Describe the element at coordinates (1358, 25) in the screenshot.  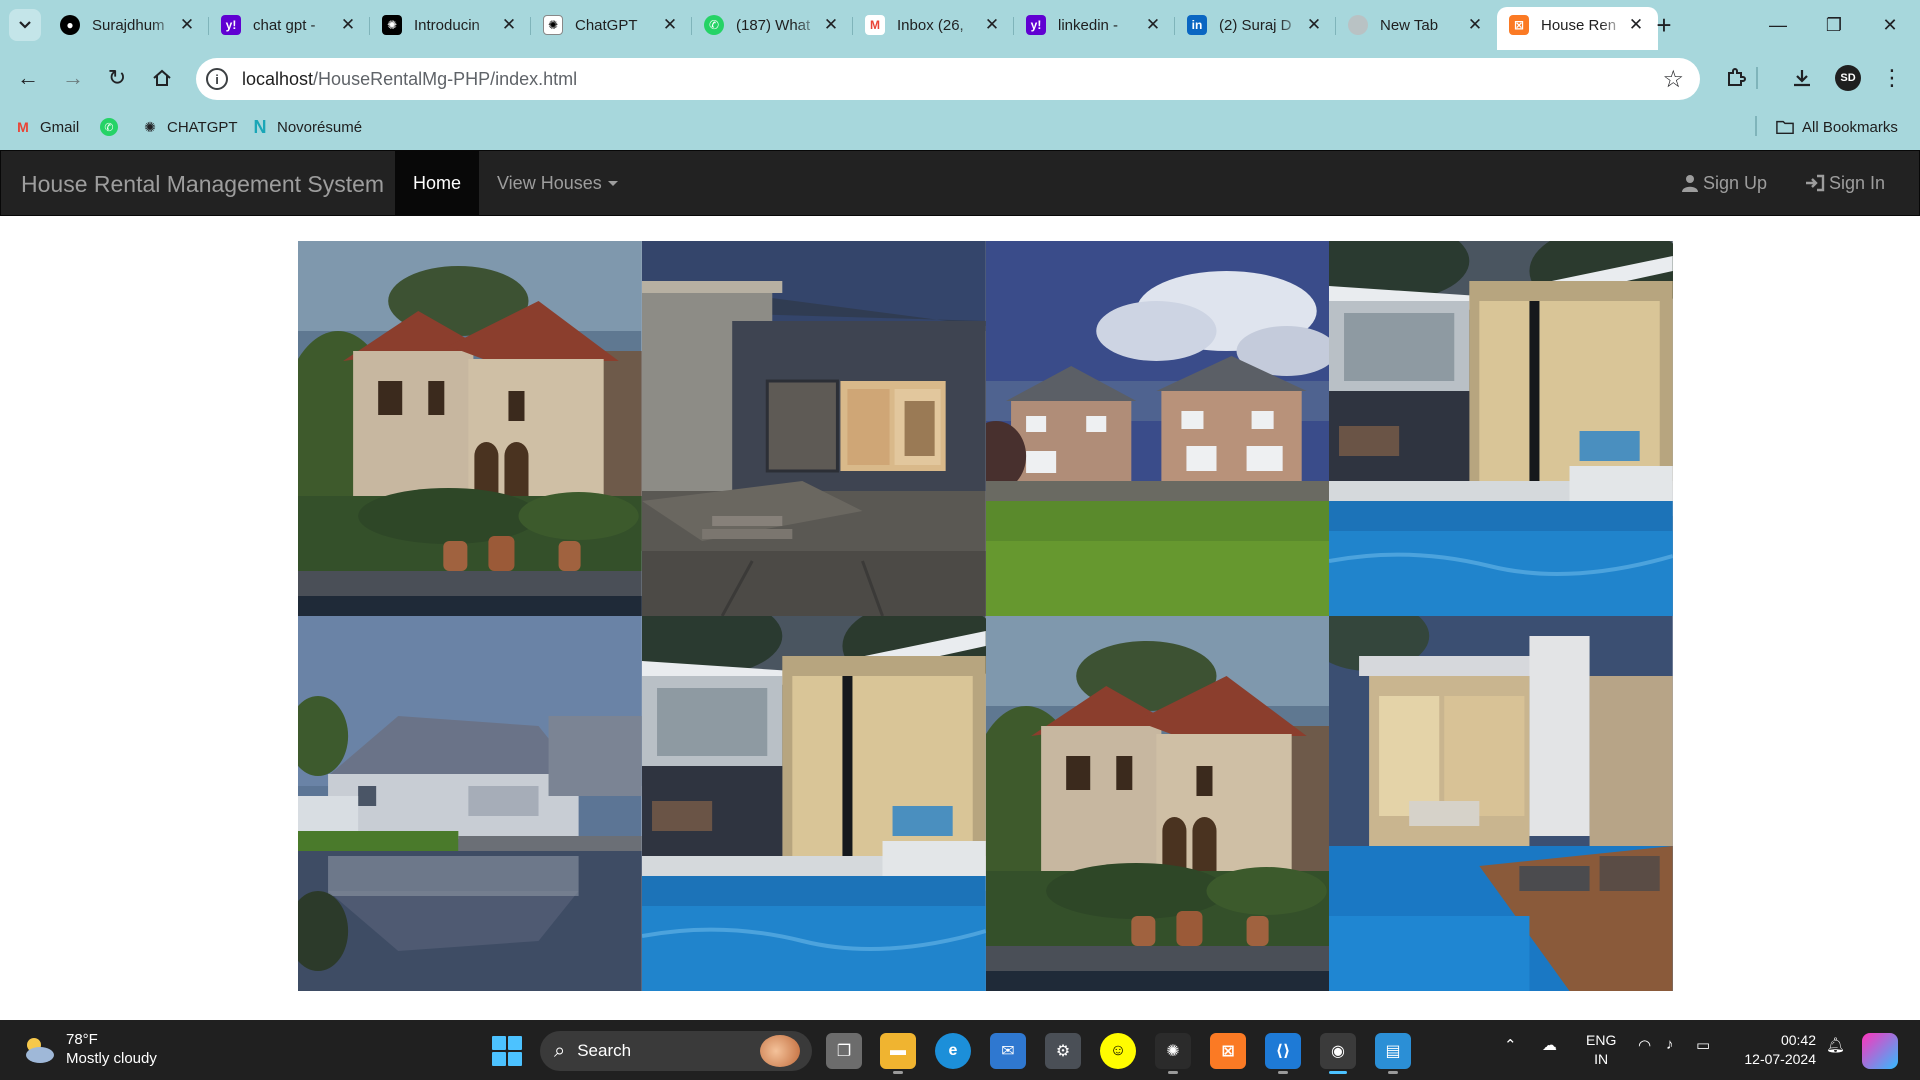
I see `chrome-icon` at that location.